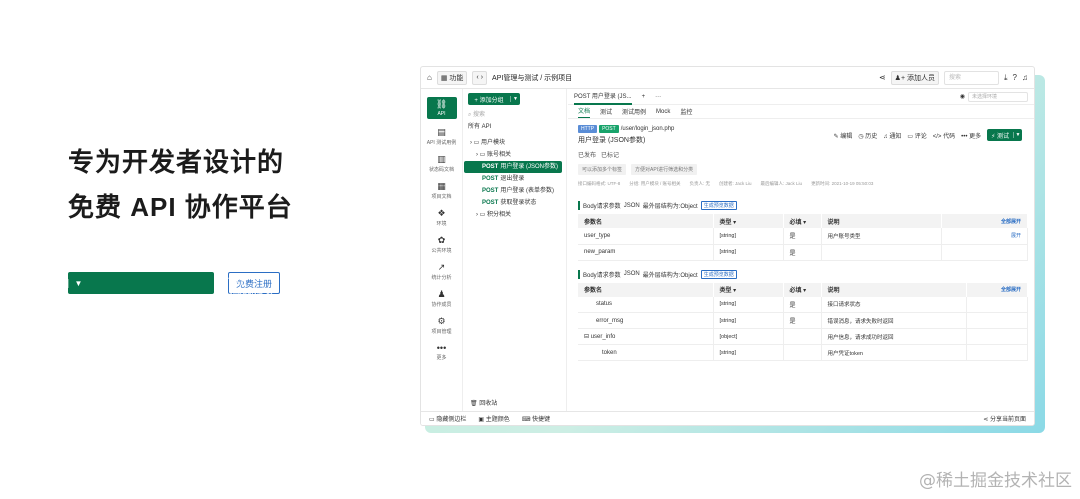  I want to click on row-expand-link: 展开, so click(985, 236).